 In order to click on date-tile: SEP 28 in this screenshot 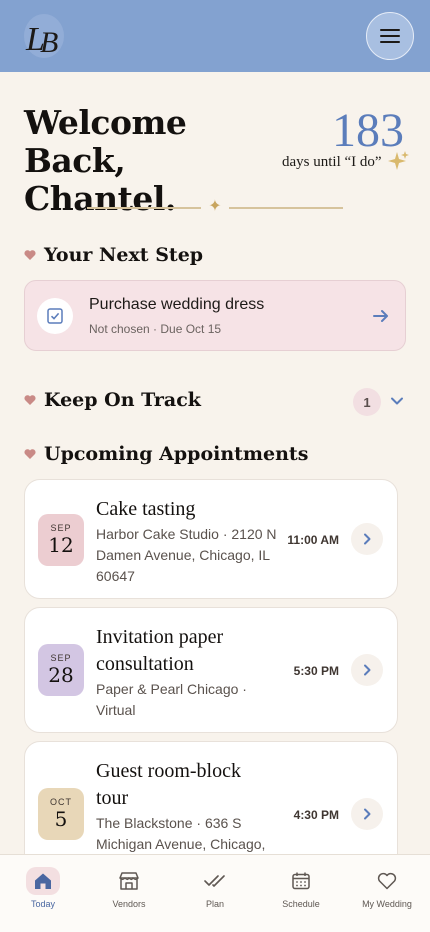, I will do `click(61, 670)`.